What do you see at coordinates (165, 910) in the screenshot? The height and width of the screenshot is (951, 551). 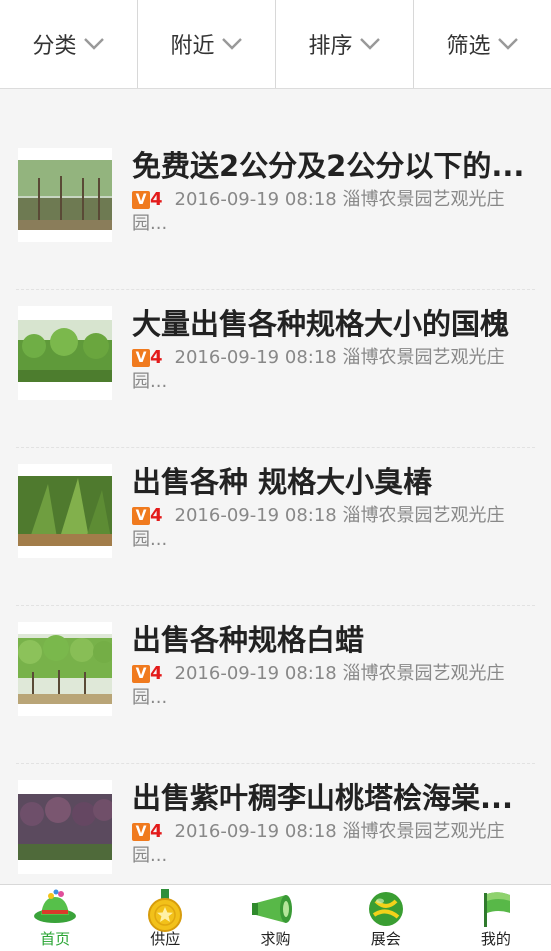 I see `medal-icon` at bounding box center [165, 910].